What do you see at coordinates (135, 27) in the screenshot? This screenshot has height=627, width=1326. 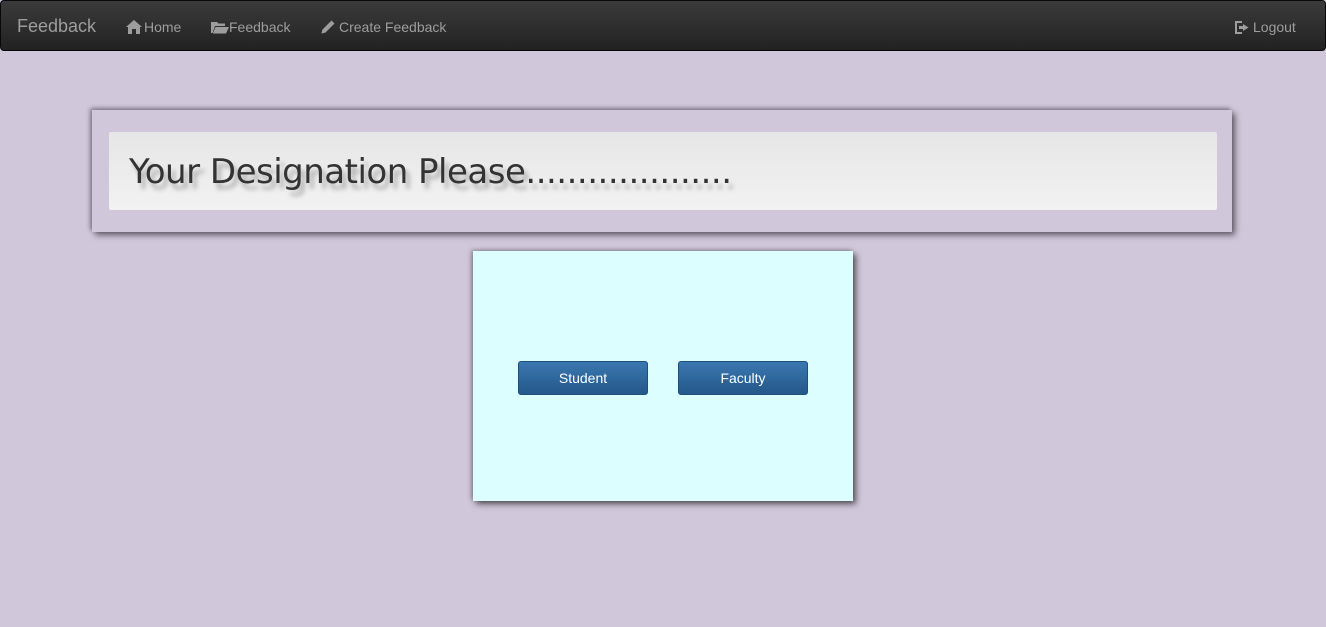 I see `home-icon` at bounding box center [135, 27].